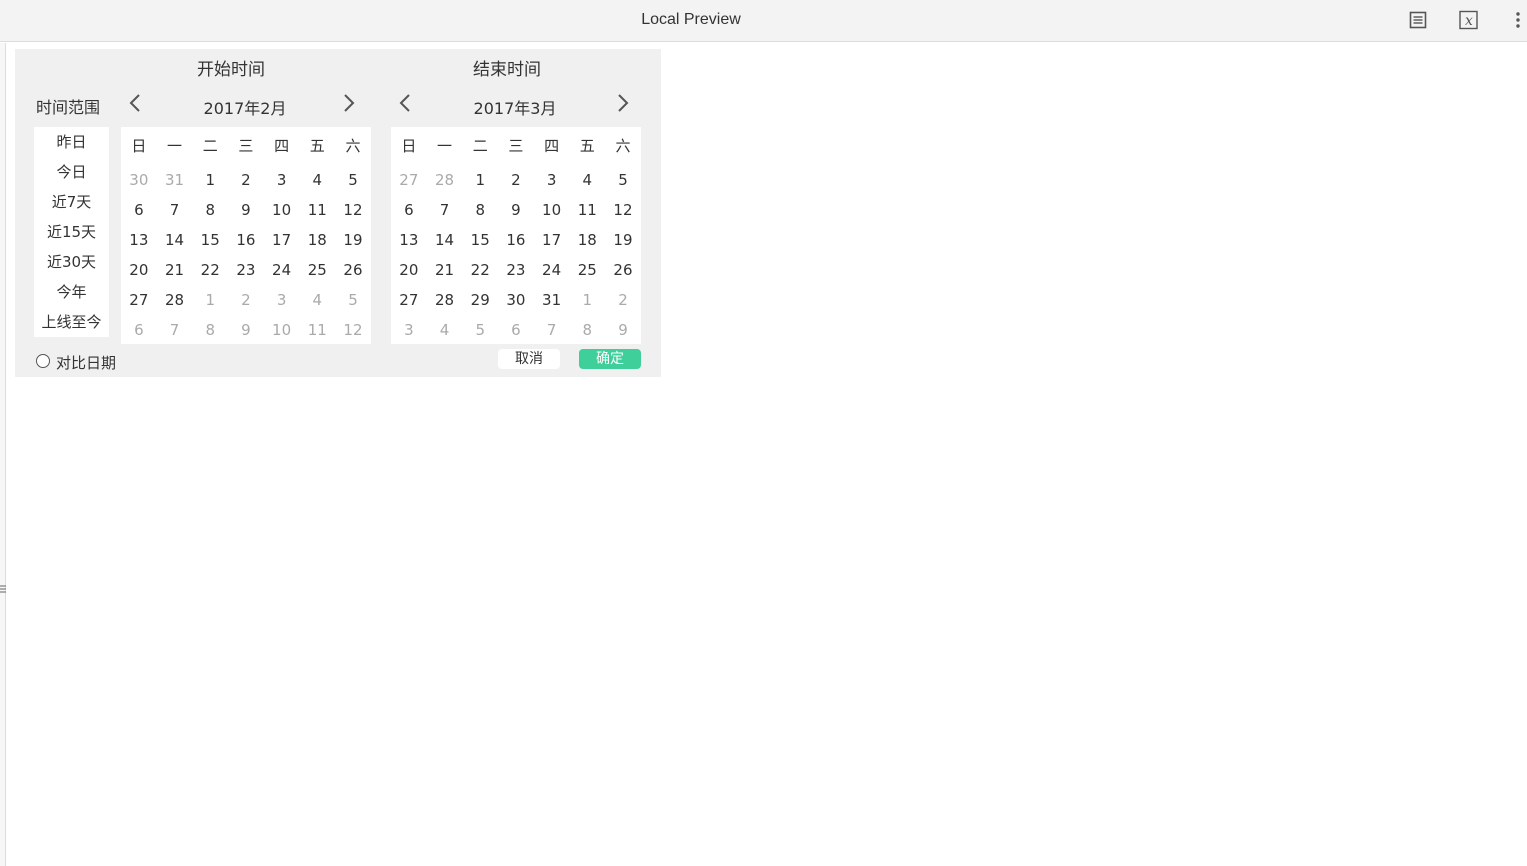 This screenshot has width=1527, height=866. What do you see at coordinates (71, 292) in the screenshot?
I see `quick-range-this-year: 今年` at bounding box center [71, 292].